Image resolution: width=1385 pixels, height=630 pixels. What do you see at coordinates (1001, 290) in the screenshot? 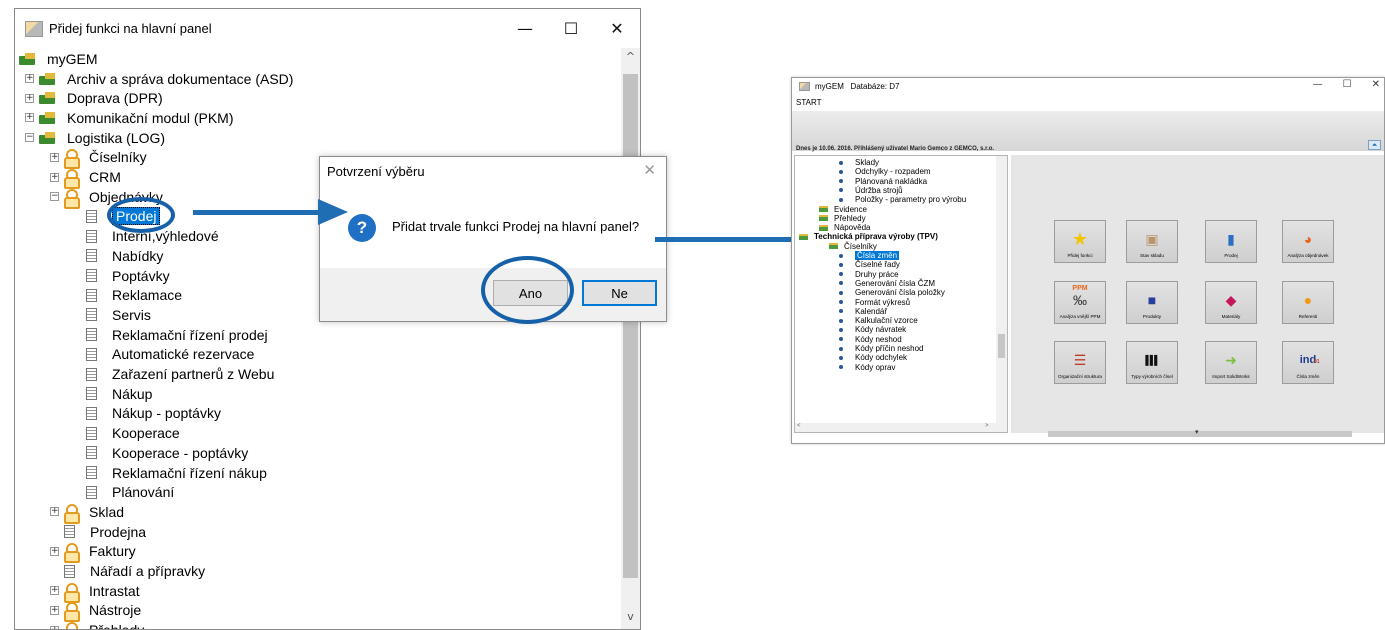
I see `tree-vertical-scrollbar` at bounding box center [1001, 290].